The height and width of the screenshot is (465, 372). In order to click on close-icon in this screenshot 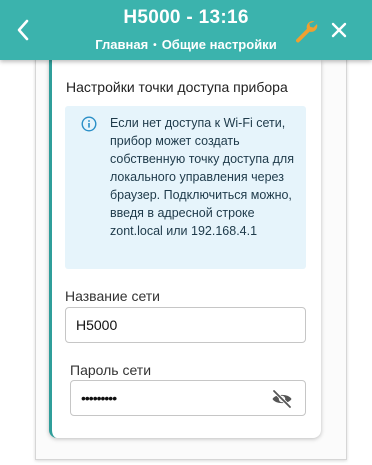, I will do `click(339, 30)`.